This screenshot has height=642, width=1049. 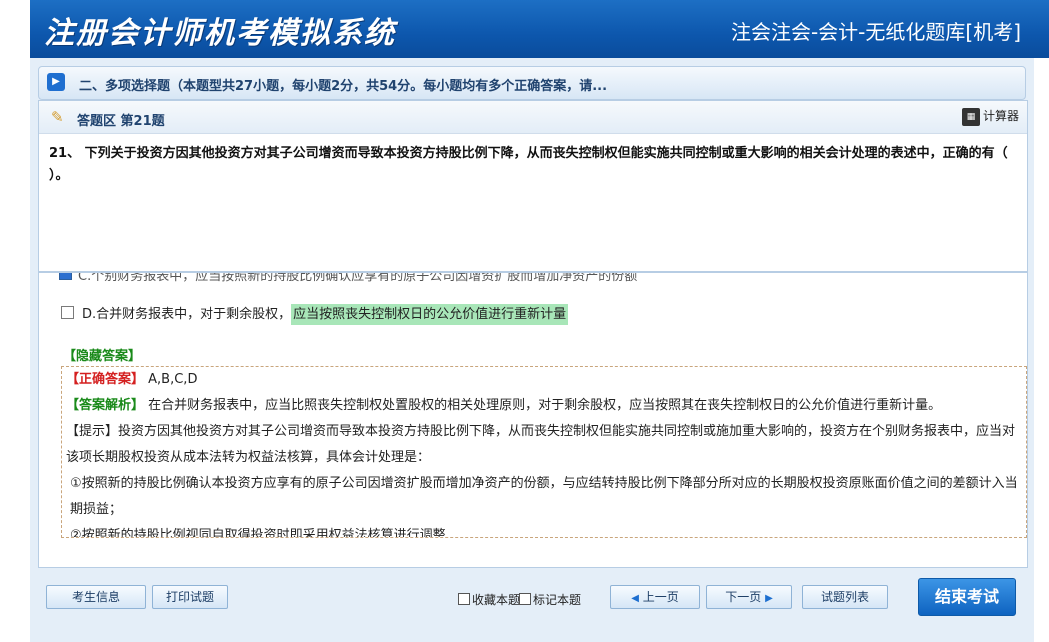 What do you see at coordinates (635, 598) in the screenshot?
I see `prev-arrow-icon: ◀` at bounding box center [635, 598].